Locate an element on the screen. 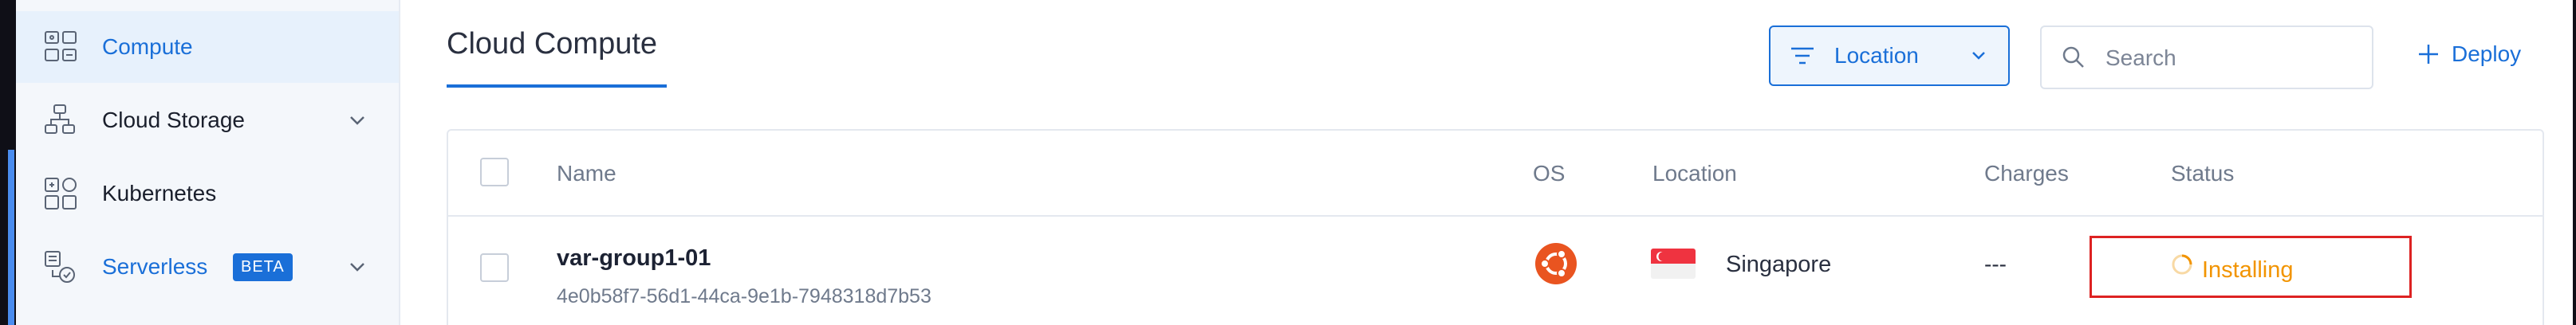  window-edge-right is located at coordinates (2574, 162).